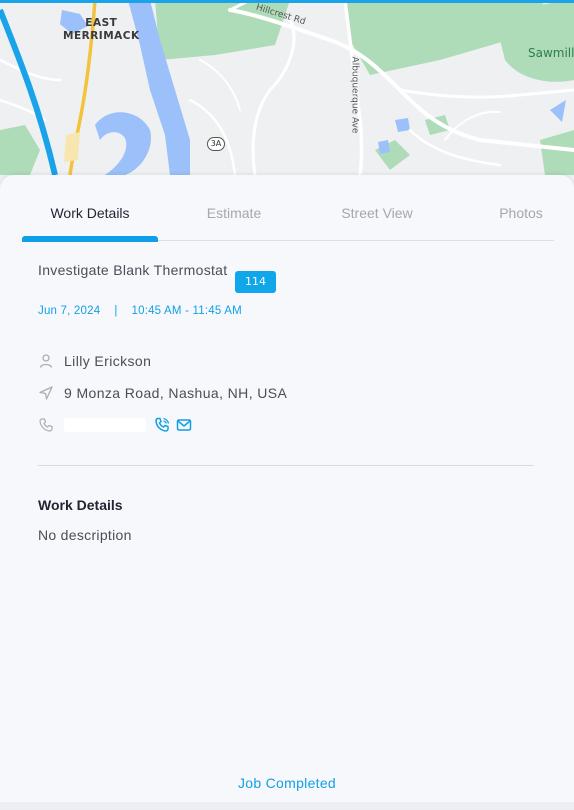 The image size is (574, 810). Describe the element at coordinates (521, 213) in the screenshot. I see `tab-label: Photos` at that location.